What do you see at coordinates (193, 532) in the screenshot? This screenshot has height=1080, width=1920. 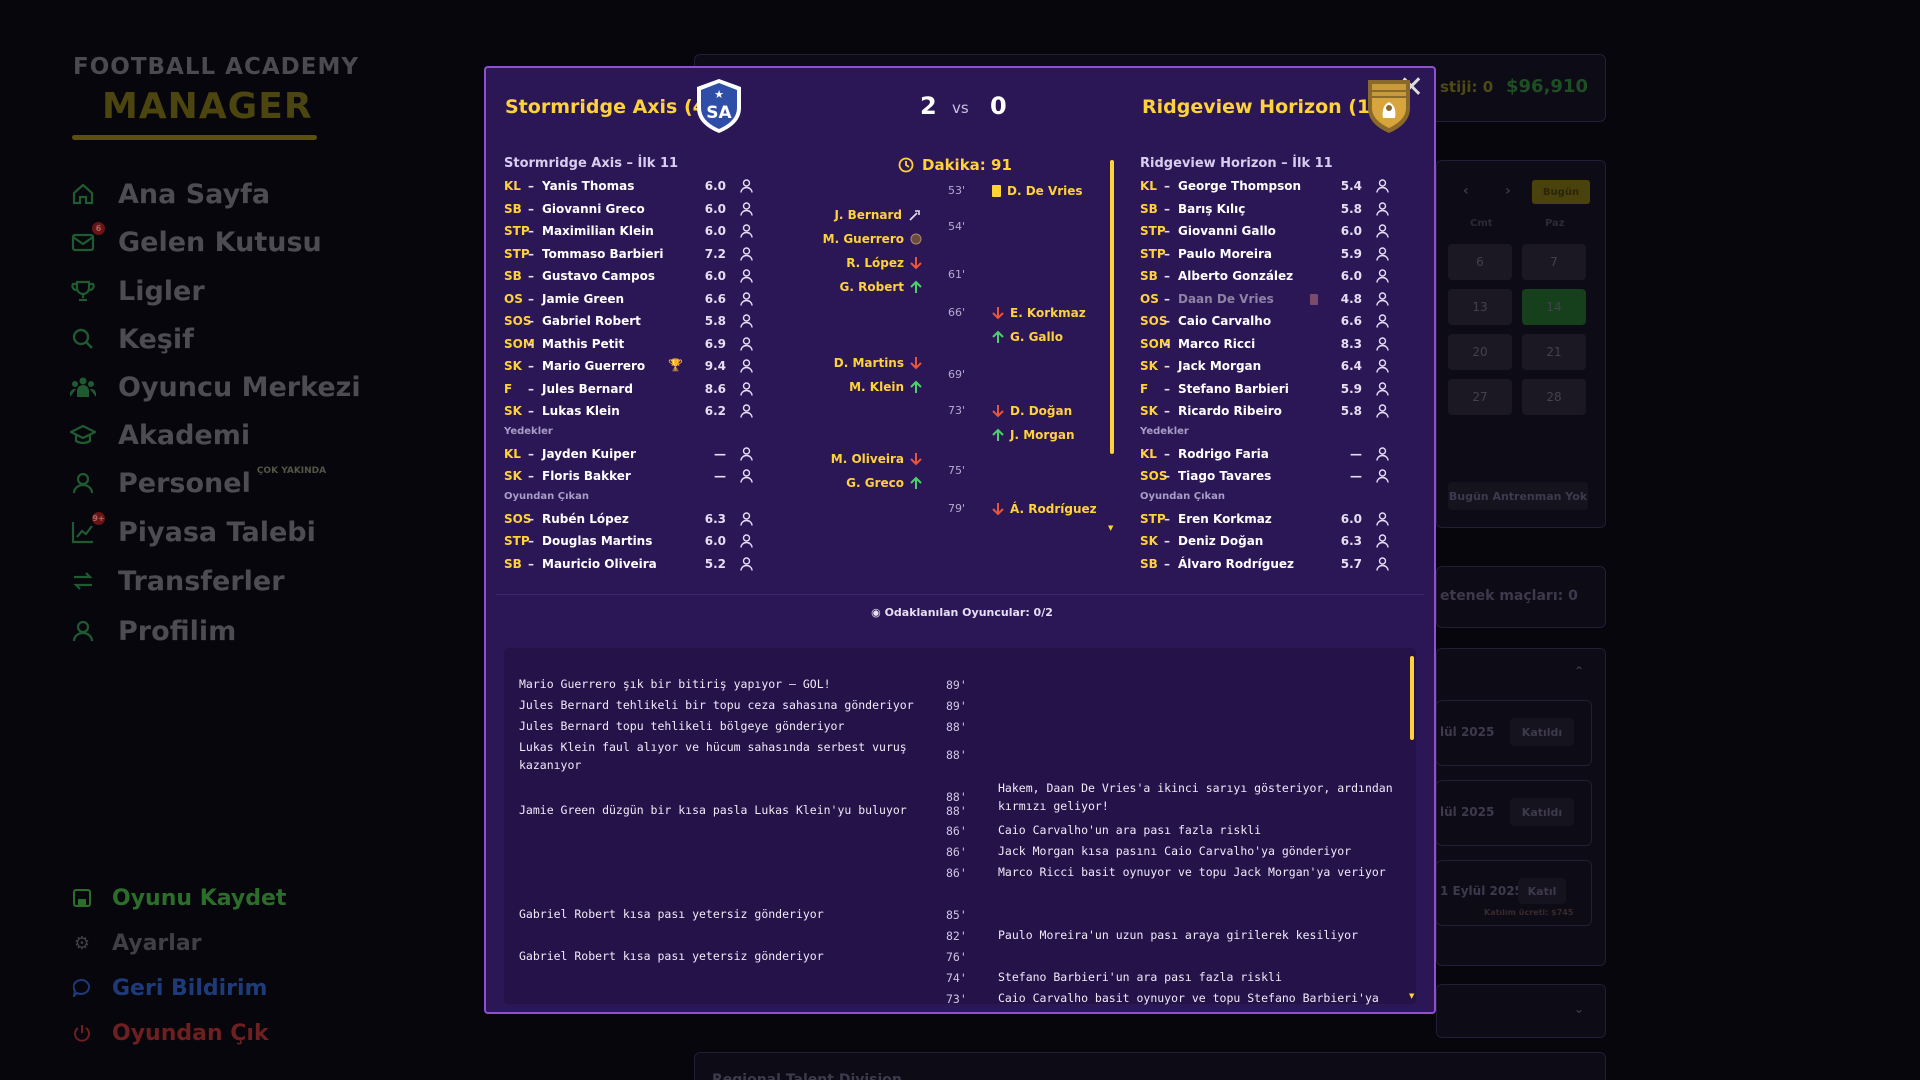 I see `nav-piyasa-talebi: 9+ Piyasa Talebi` at bounding box center [193, 532].